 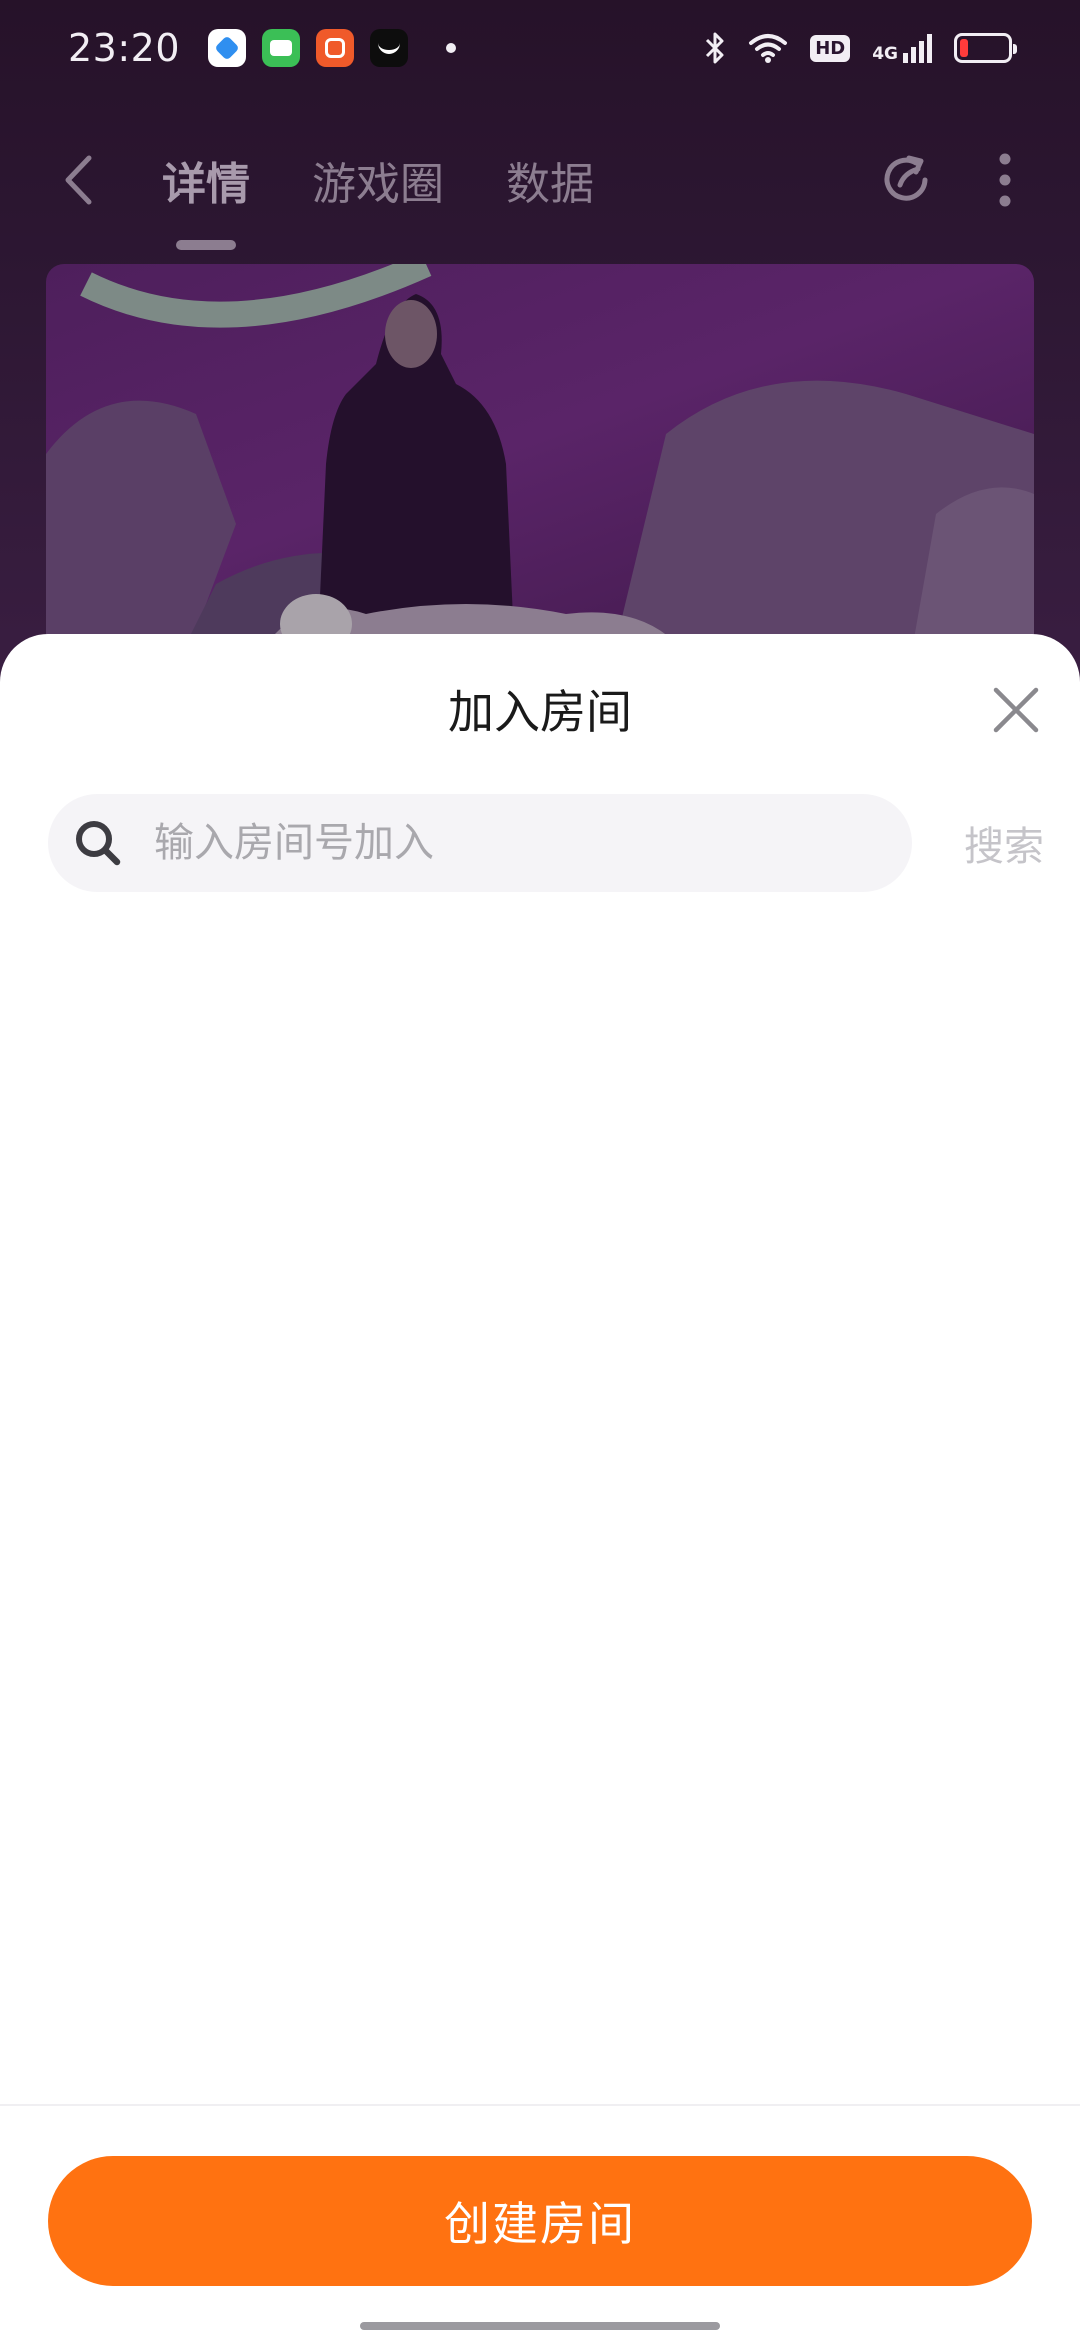 What do you see at coordinates (902, 48) in the screenshot?
I see `cellular-signal-icon: 4G` at bounding box center [902, 48].